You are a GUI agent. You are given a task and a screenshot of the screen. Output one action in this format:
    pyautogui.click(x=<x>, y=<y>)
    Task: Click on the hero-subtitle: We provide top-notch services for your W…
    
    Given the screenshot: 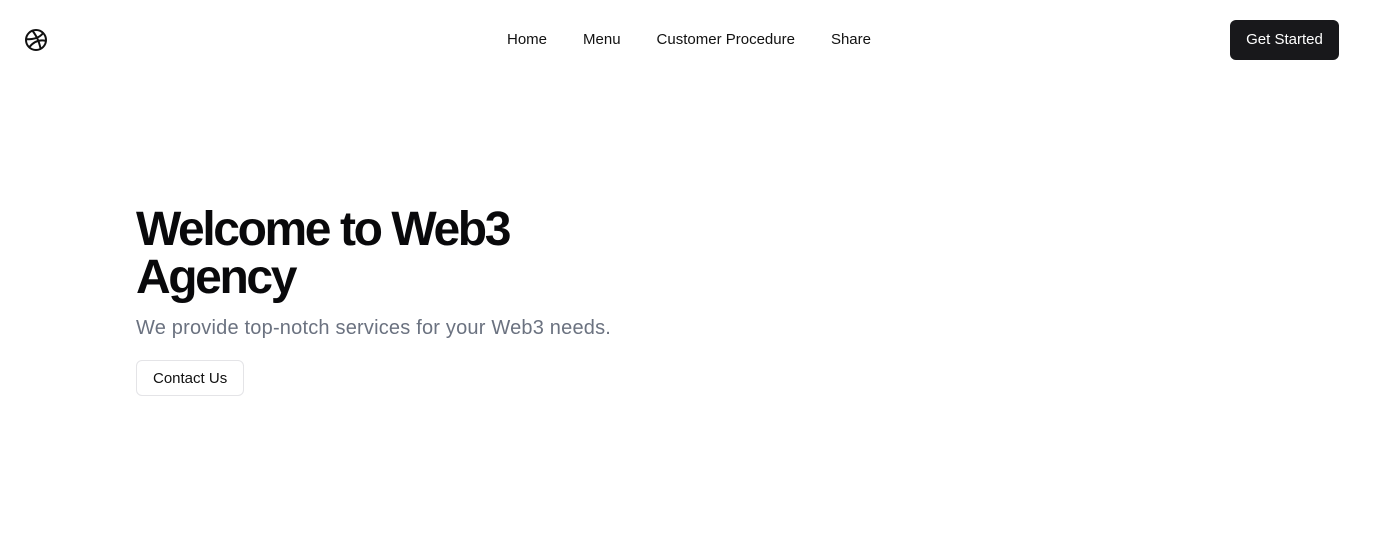 What is the action you would take?
    pyautogui.click(x=374, y=328)
    